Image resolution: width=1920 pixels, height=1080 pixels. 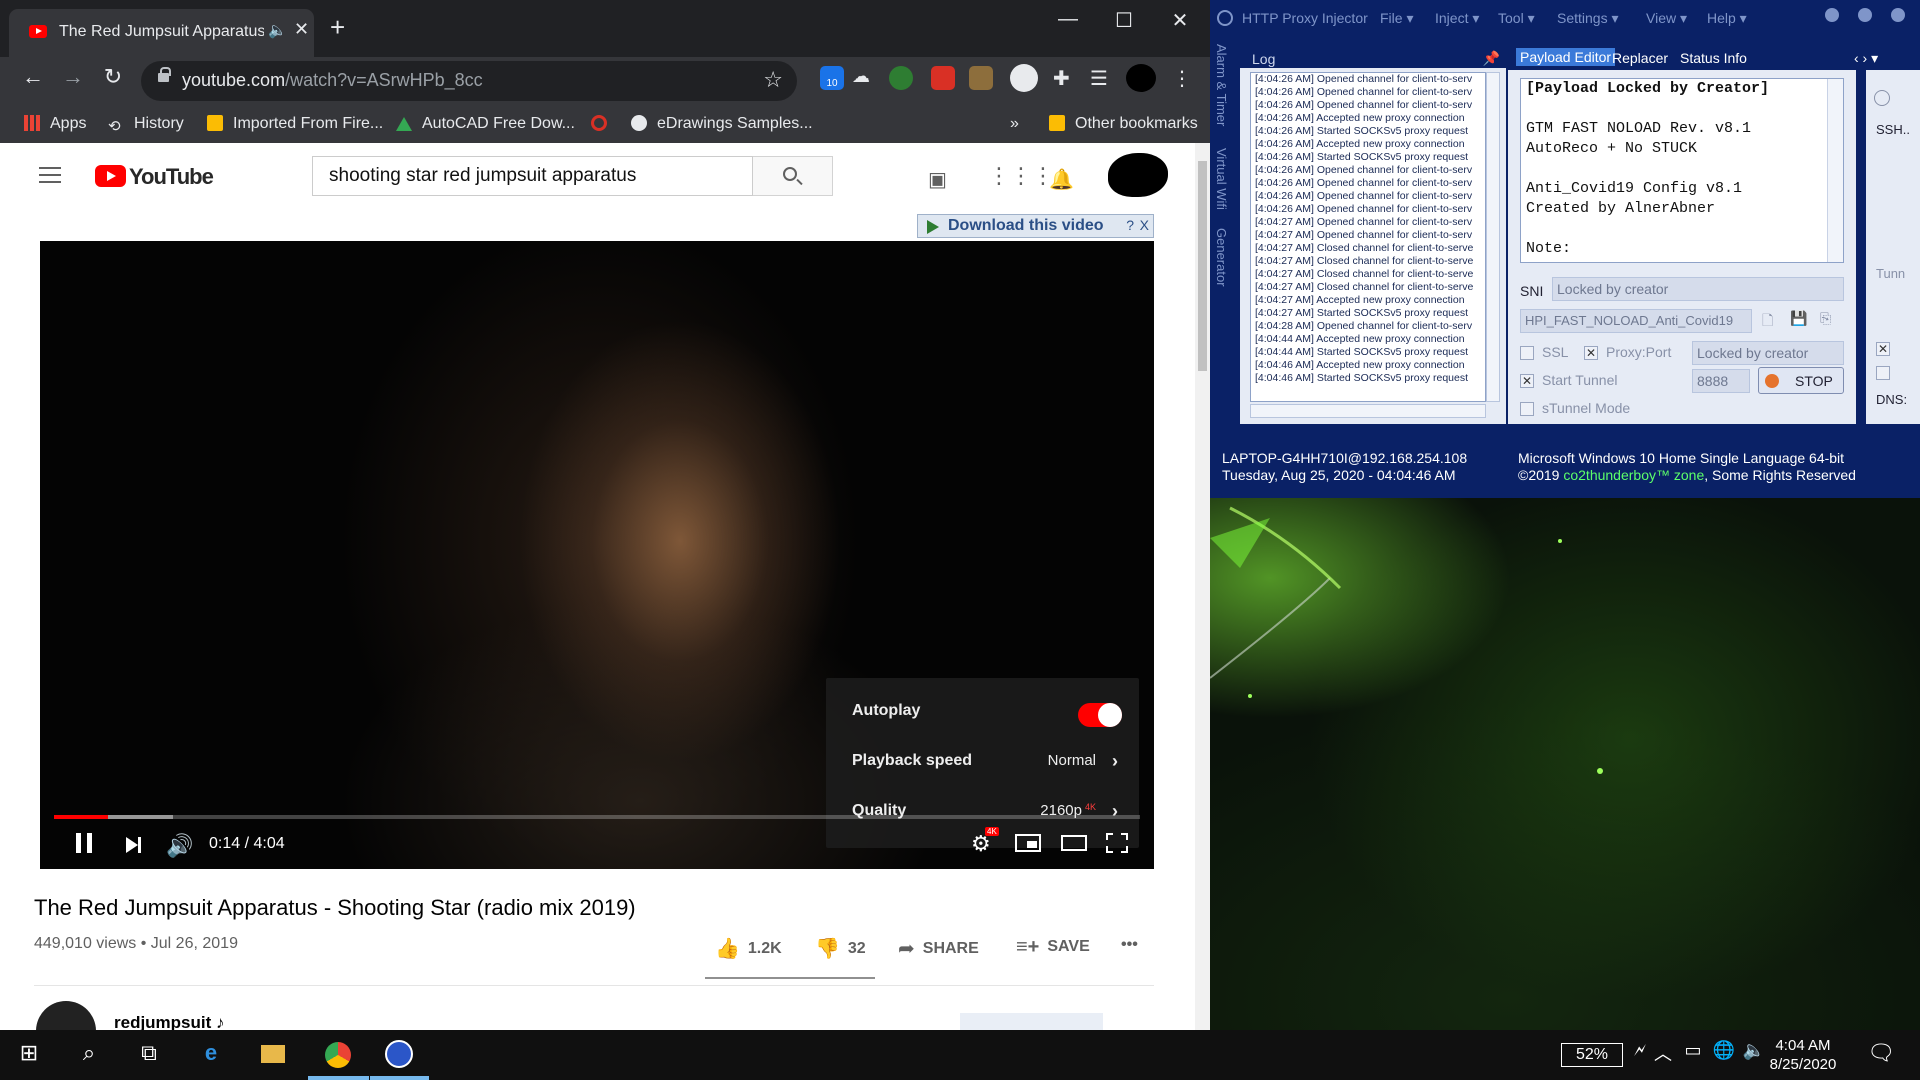 What do you see at coordinates (1180, 20) in the screenshot?
I see `close-window-icon: ✕` at bounding box center [1180, 20].